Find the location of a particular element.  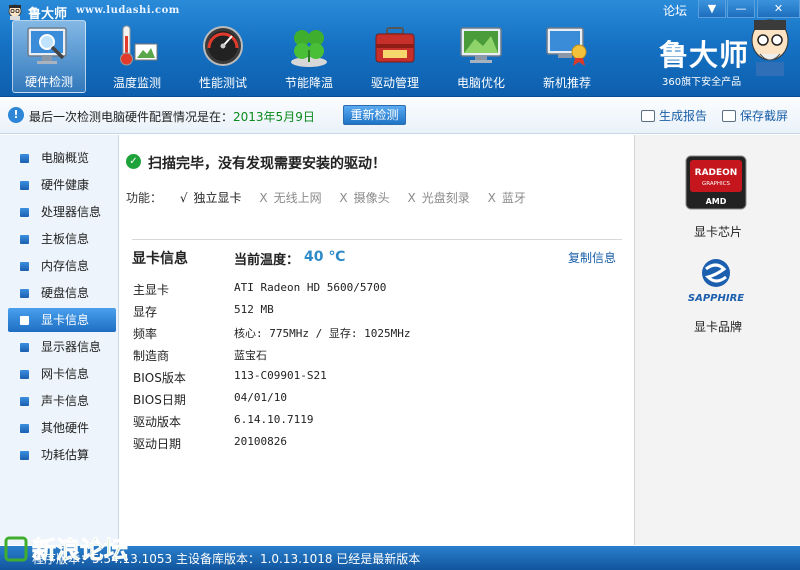

nav-label: 电脑优化 is located at coordinates (480, 83).